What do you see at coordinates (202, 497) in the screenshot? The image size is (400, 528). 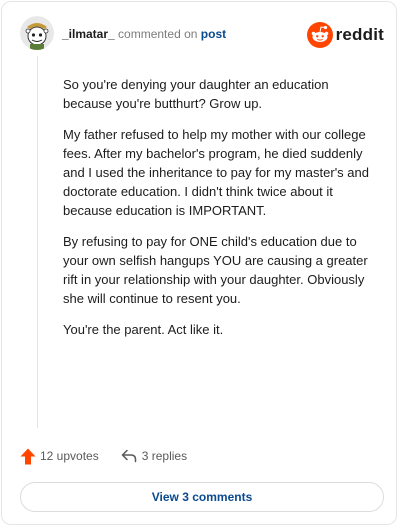 I see `view-comments-button: View 3 comments` at bounding box center [202, 497].